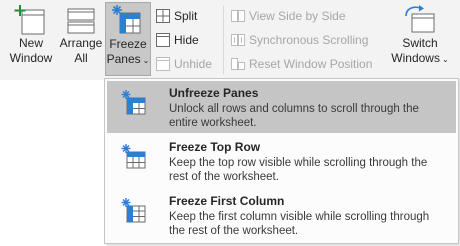 This screenshot has width=460, height=246. I want to click on split-button: Split, so click(176, 16).